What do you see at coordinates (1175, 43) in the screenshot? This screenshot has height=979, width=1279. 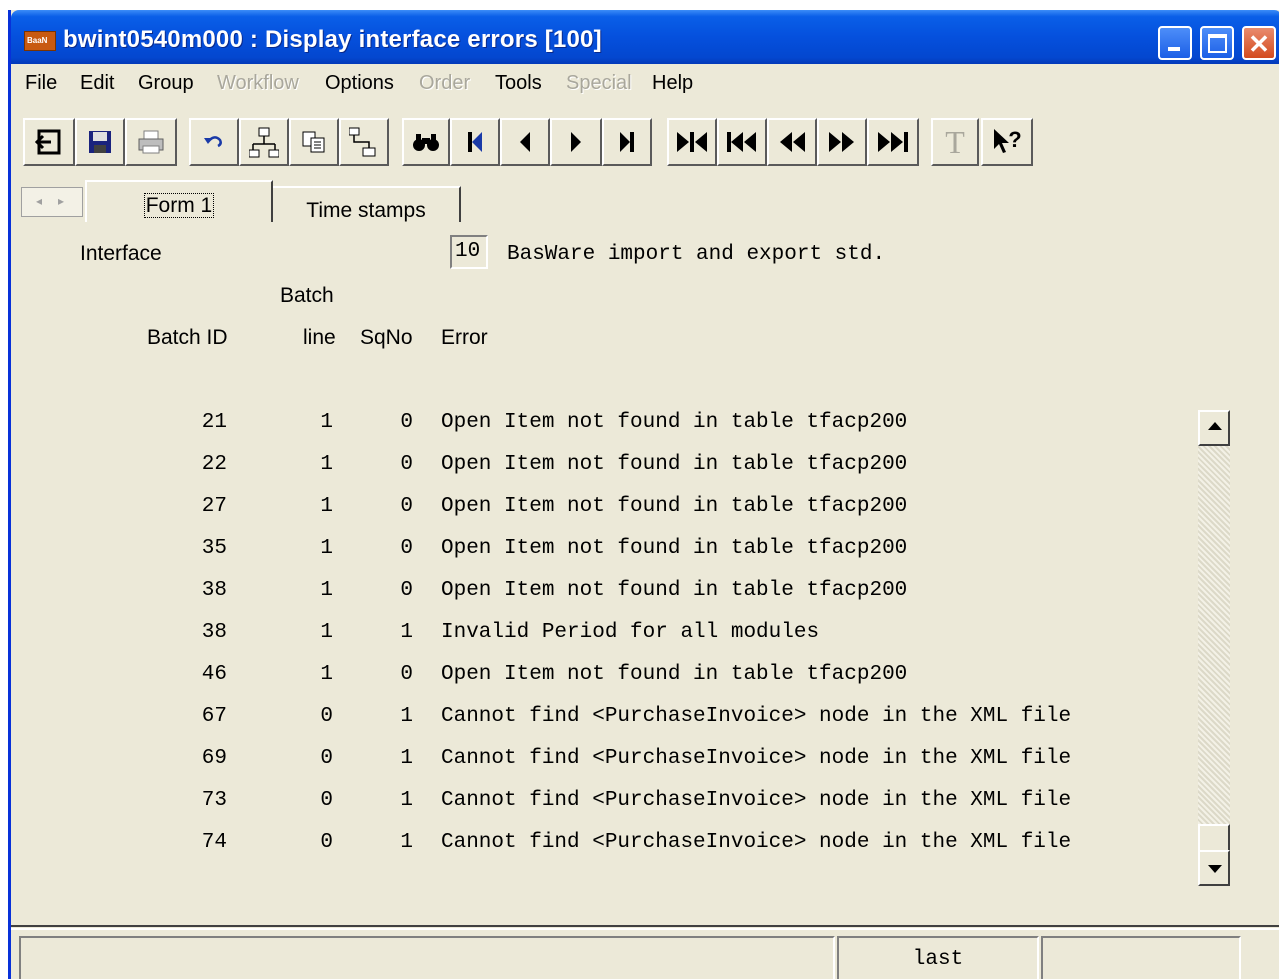 I see `minimize-button` at bounding box center [1175, 43].